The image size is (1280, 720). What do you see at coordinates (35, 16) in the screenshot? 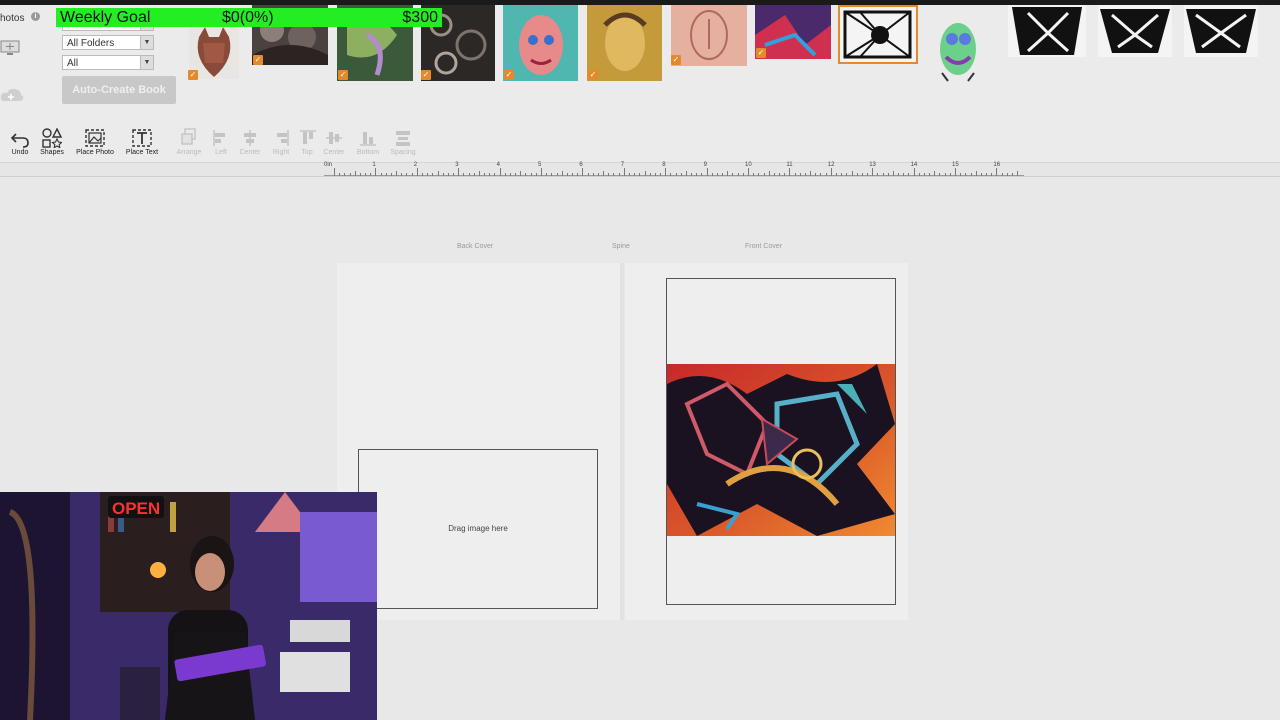
I see `info-icon: i` at bounding box center [35, 16].